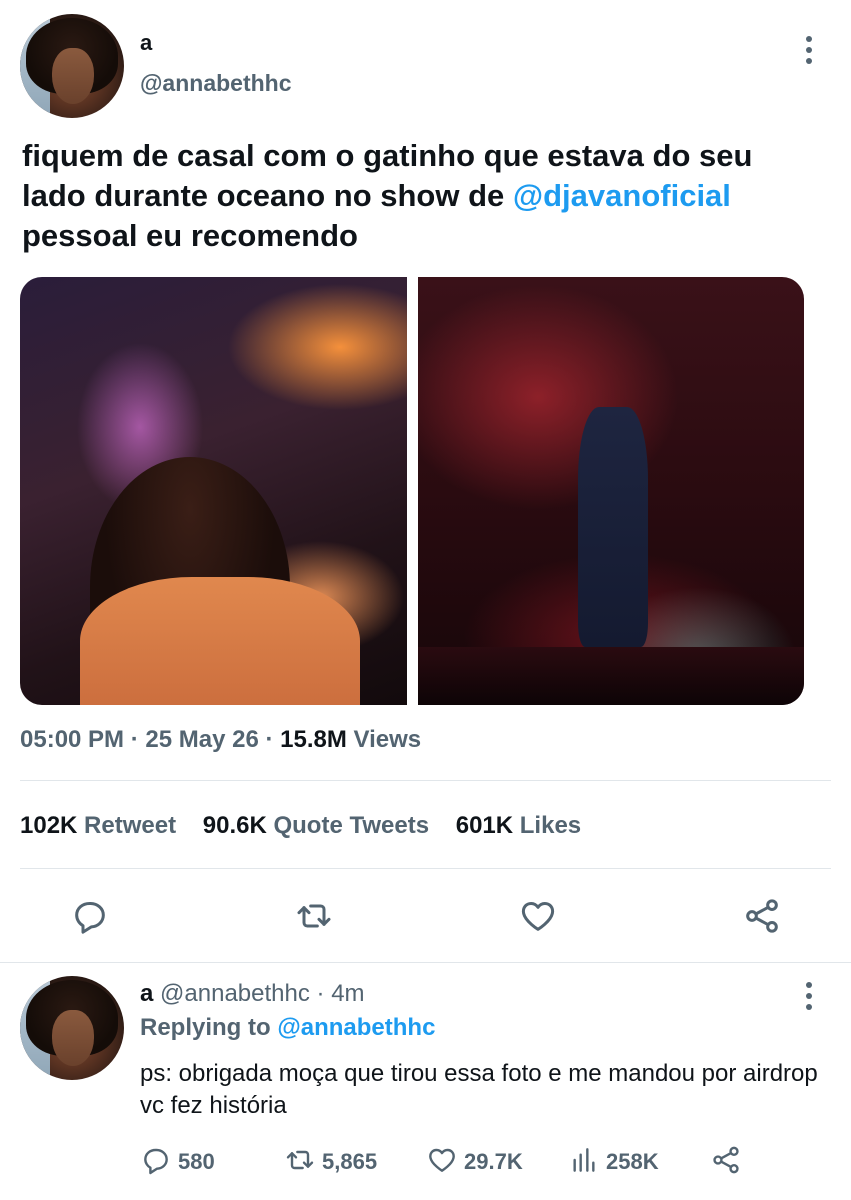  Describe the element at coordinates (72, 739) in the screenshot. I see `tweet-time: 05:00 PM` at that location.